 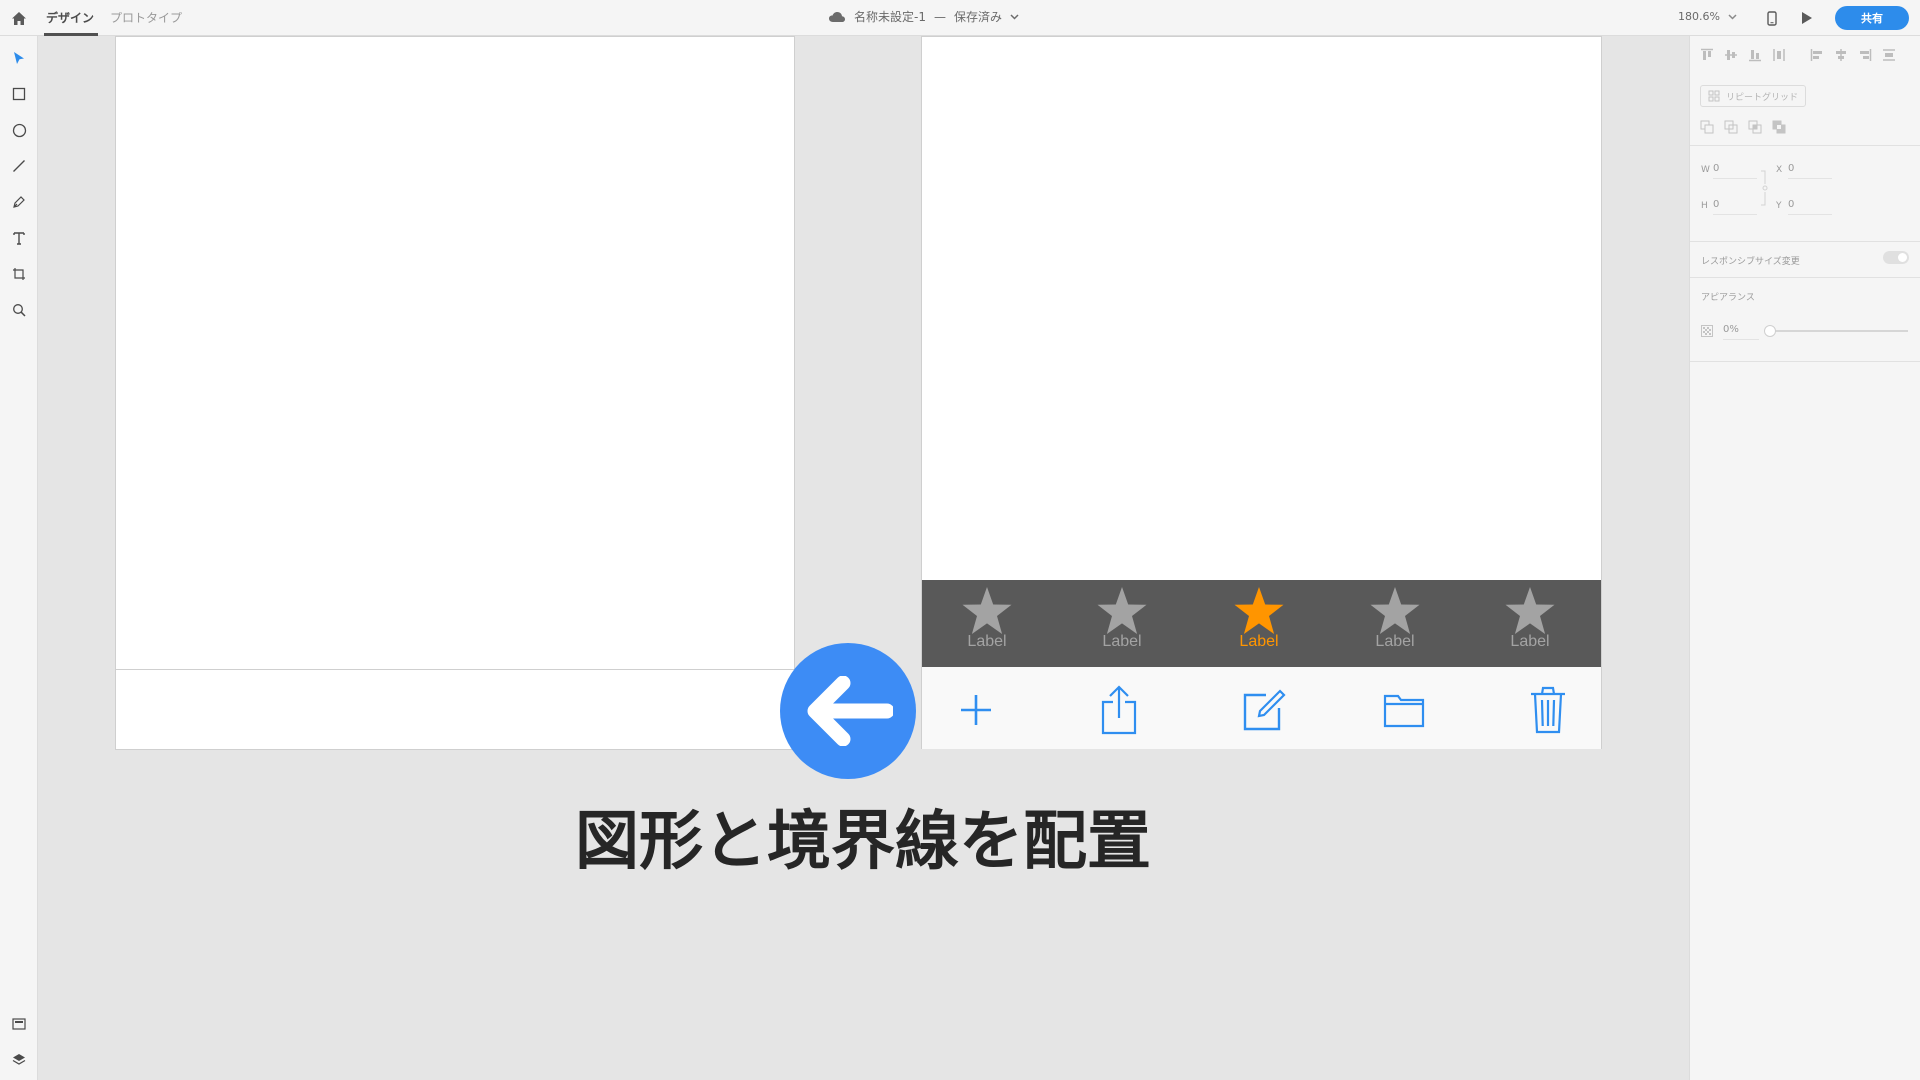 What do you see at coordinates (1810, 207) in the screenshot?
I see `y-field: 0` at bounding box center [1810, 207].